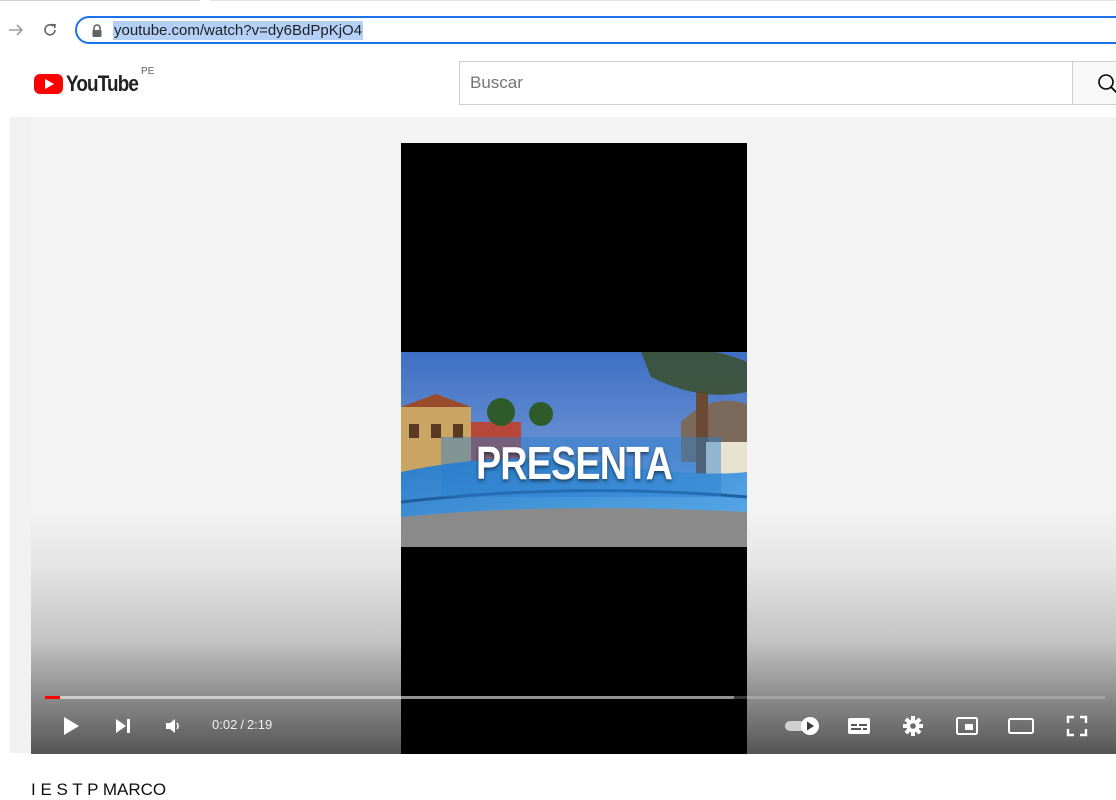  What do you see at coordinates (238, 30) in the screenshot?
I see `url-text: youtube.com/watch?v=dy6BdPpKjO4` at bounding box center [238, 30].